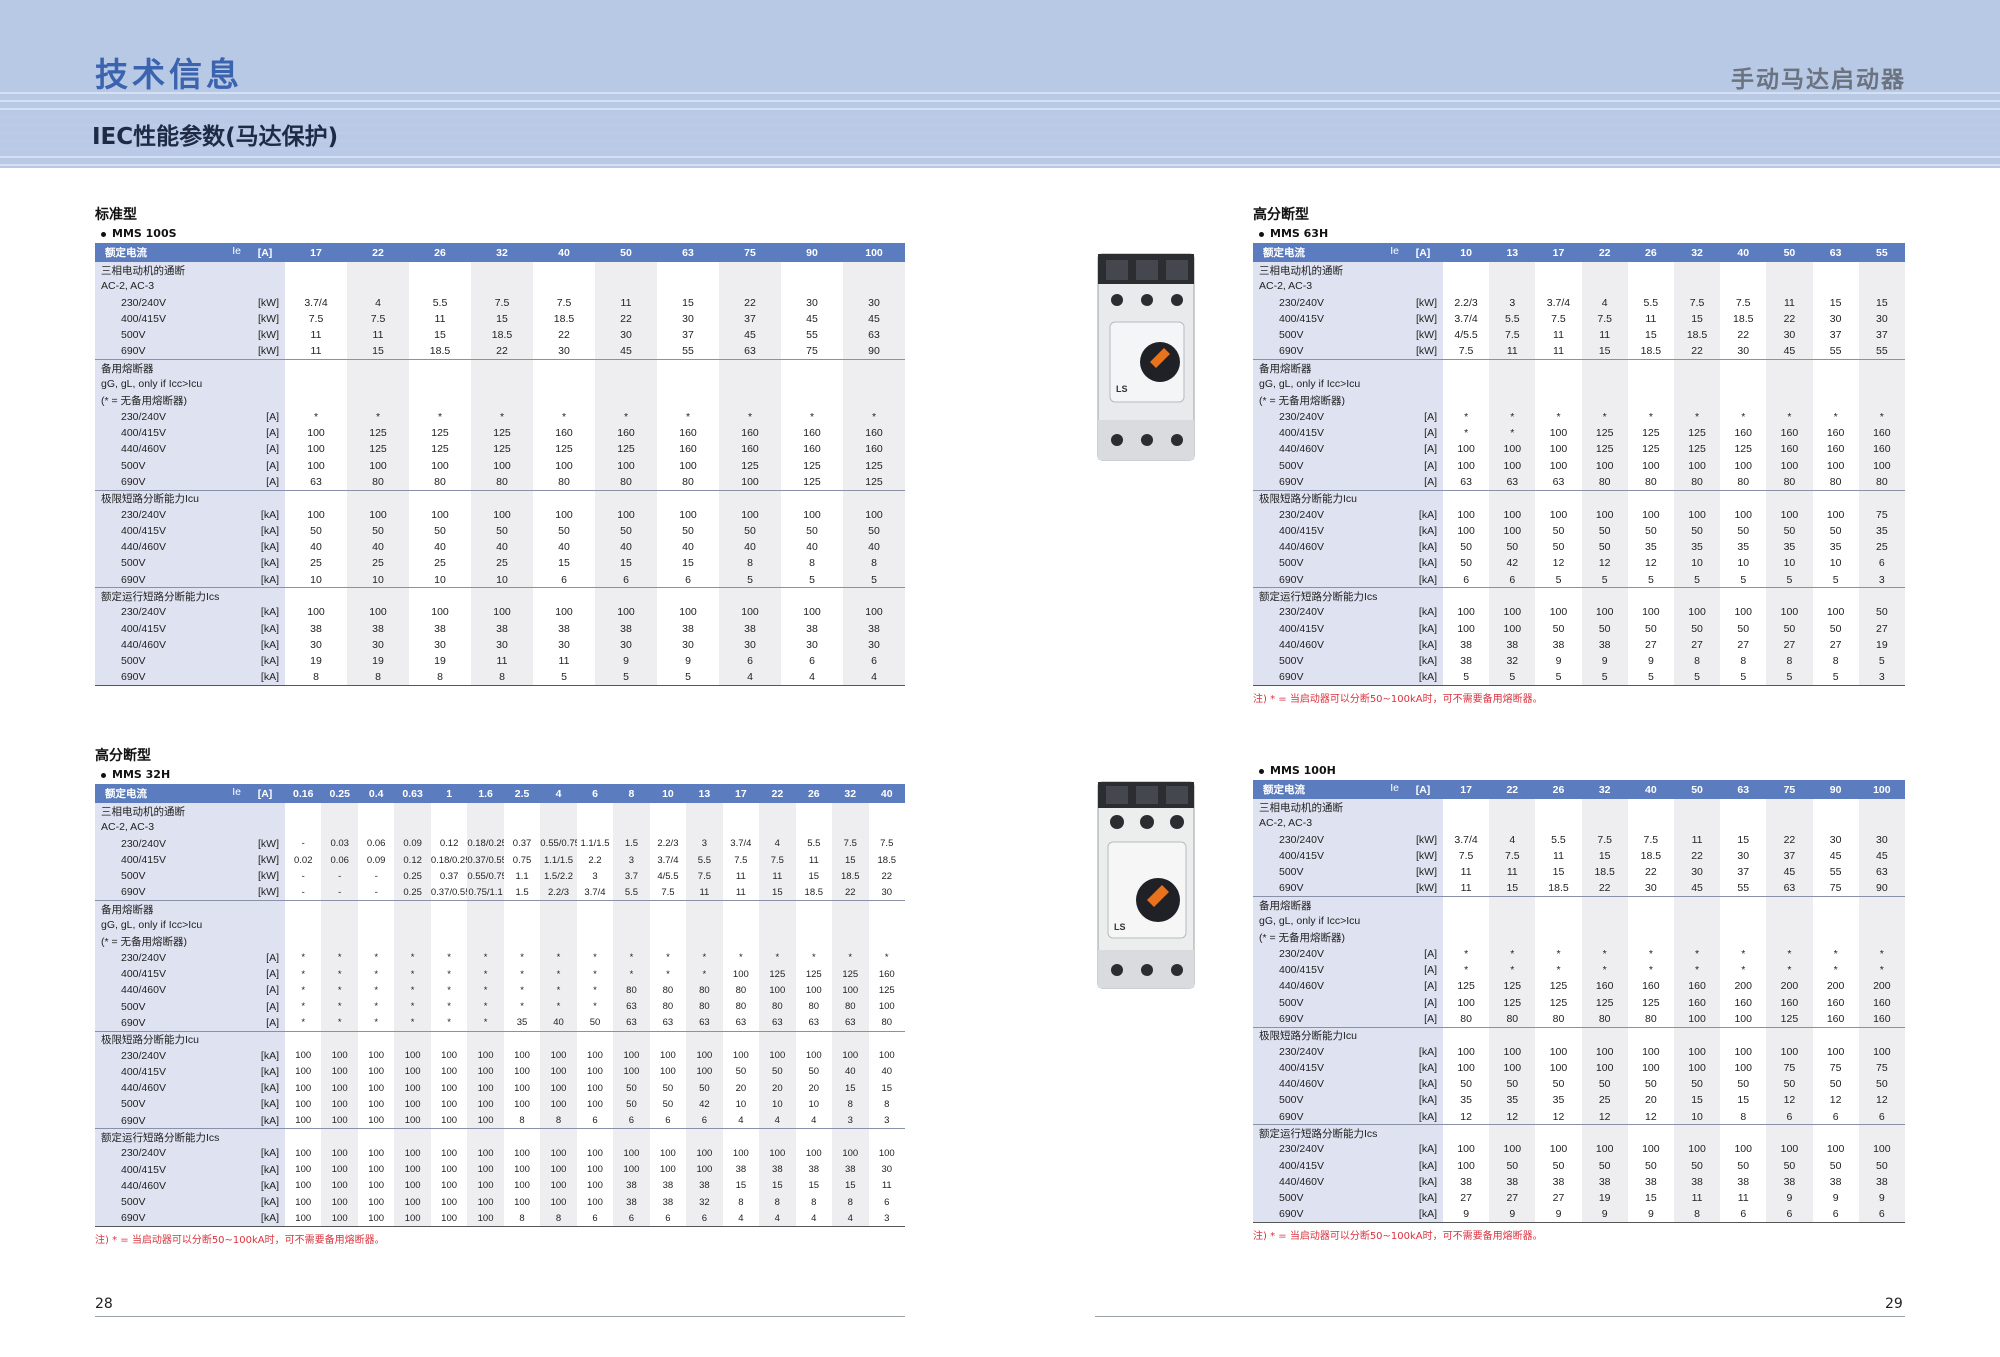 The image size is (2000, 1357). I want to click on table-cell: 27, so click(1789, 645).